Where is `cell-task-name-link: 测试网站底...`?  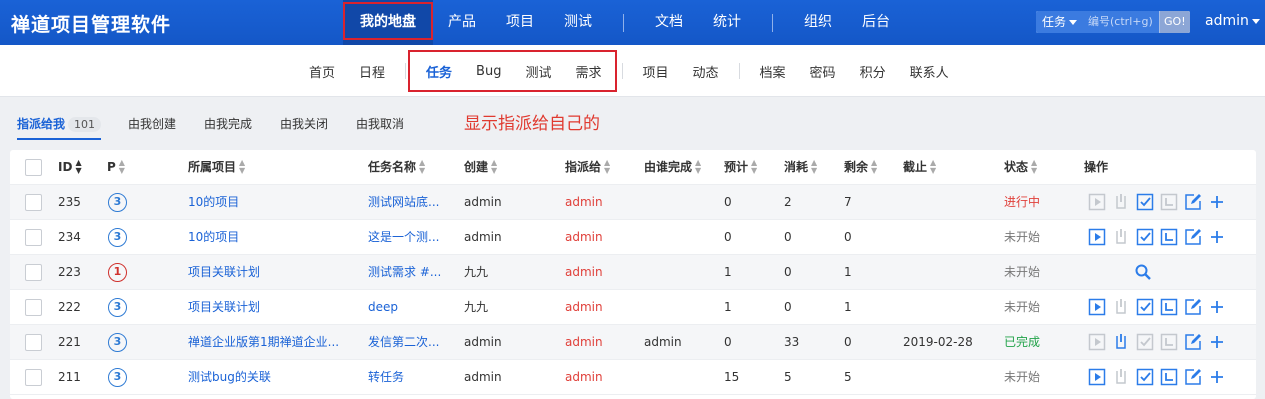 cell-task-name-link: 测试网站底... is located at coordinates (410, 202).